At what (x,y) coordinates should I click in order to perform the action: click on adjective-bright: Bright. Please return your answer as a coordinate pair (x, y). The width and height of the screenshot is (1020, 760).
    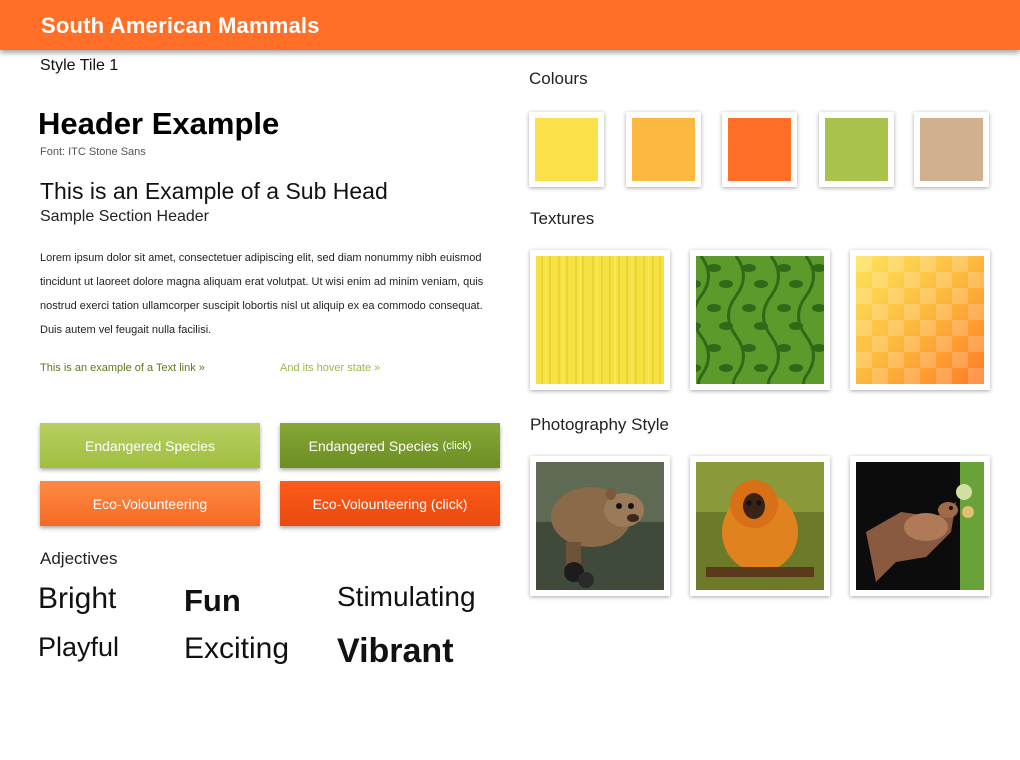
    Looking at the image, I should click on (77, 598).